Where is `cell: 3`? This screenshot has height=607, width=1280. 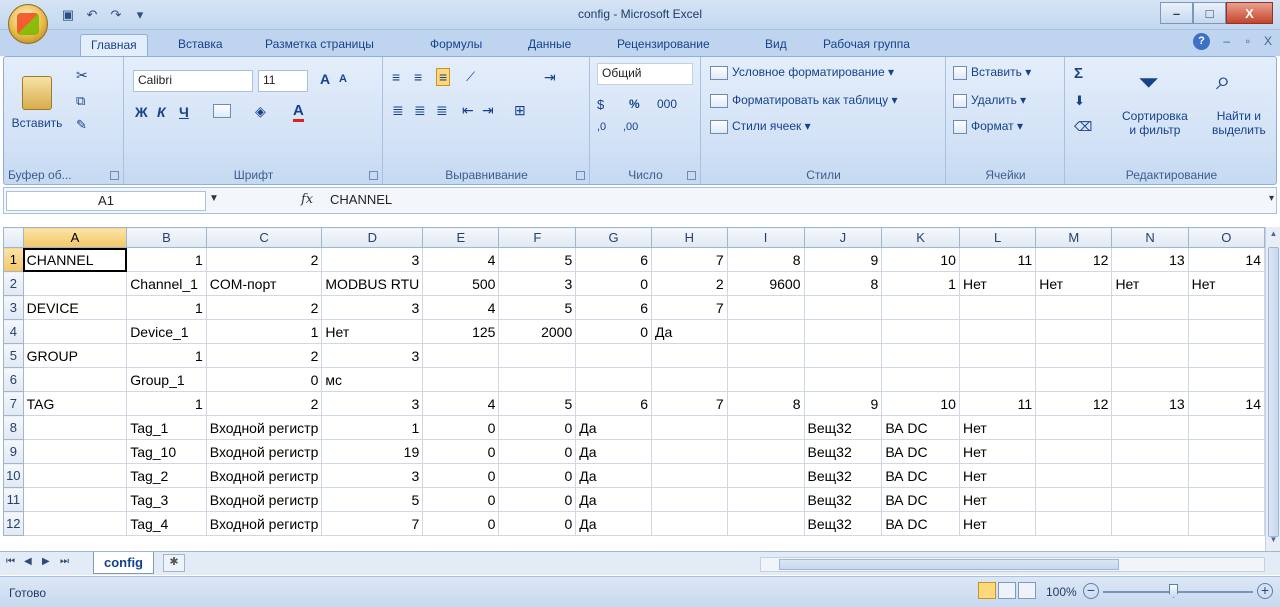
cell: 3 is located at coordinates (372, 307).